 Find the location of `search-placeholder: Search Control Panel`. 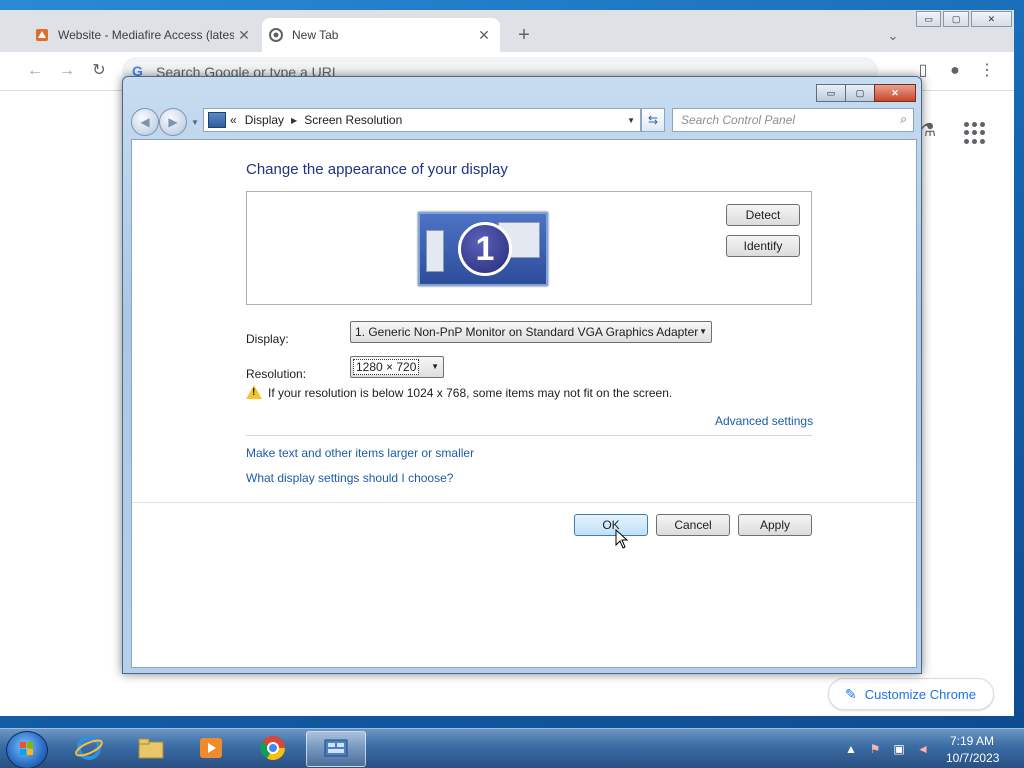

search-placeholder: Search Control Panel is located at coordinates (738, 120).